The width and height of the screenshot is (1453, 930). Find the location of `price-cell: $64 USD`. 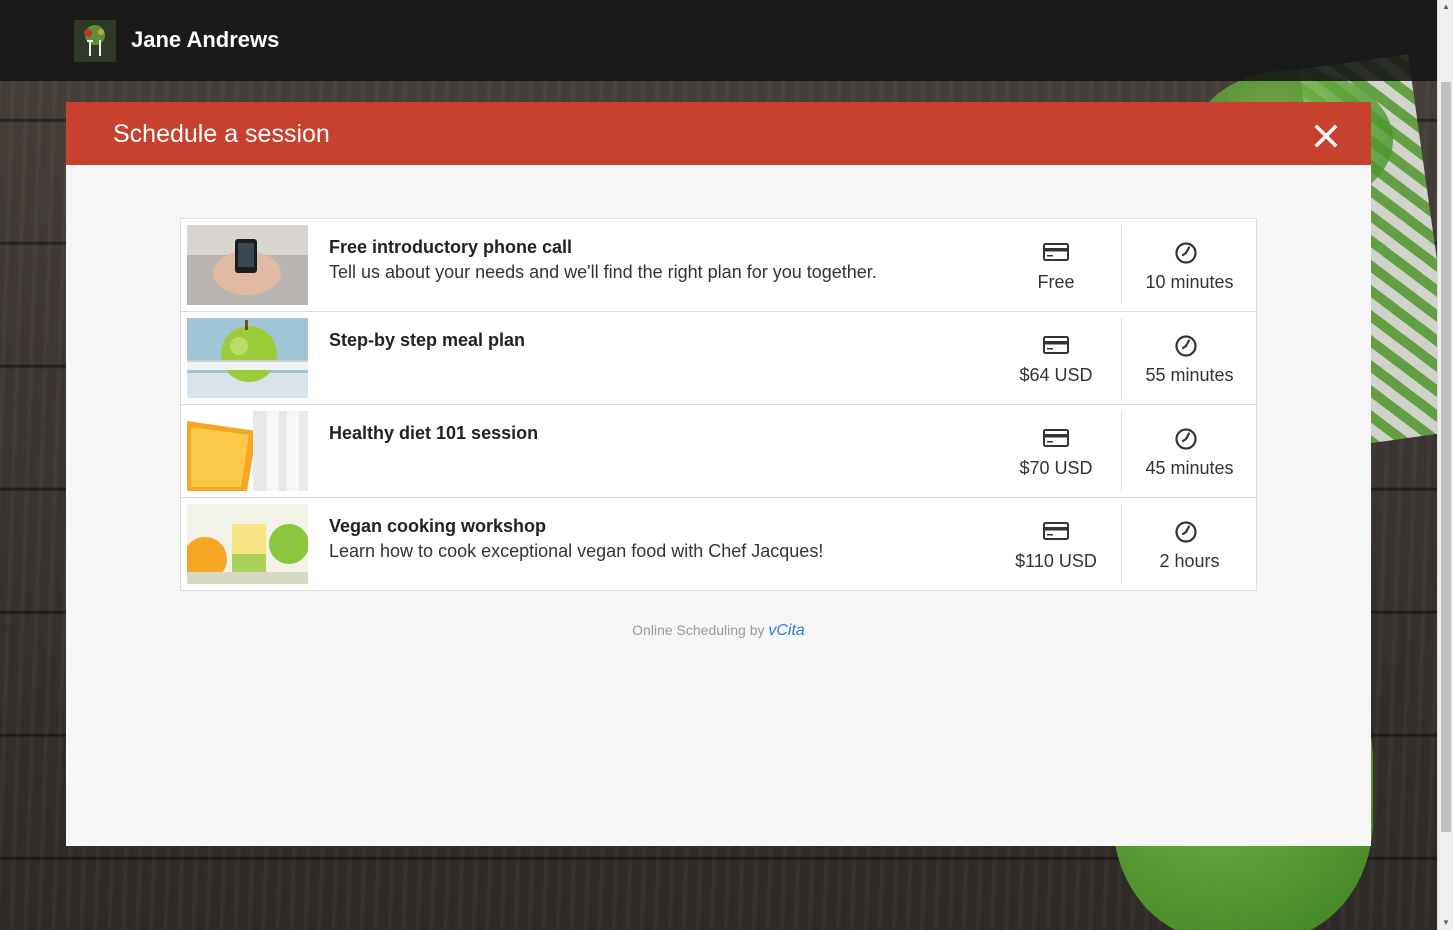

price-cell: $64 USD is located at coordinates (1056, 358).